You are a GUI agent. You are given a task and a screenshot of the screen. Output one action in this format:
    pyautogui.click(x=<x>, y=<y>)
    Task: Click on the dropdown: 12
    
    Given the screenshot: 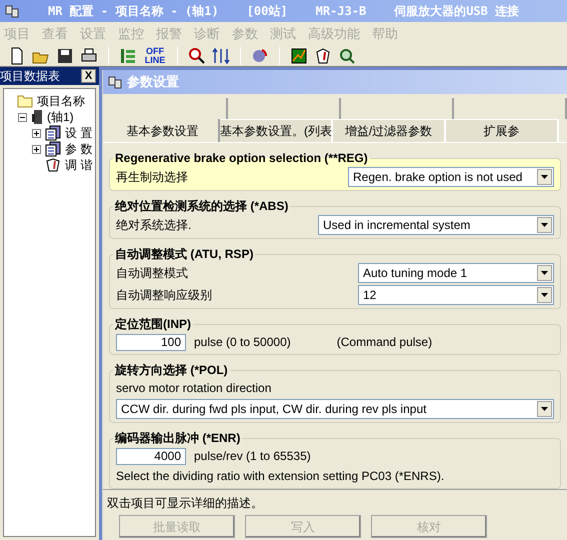 What is the action you would take?
    pyautogui.click(x=456, y=295)
    